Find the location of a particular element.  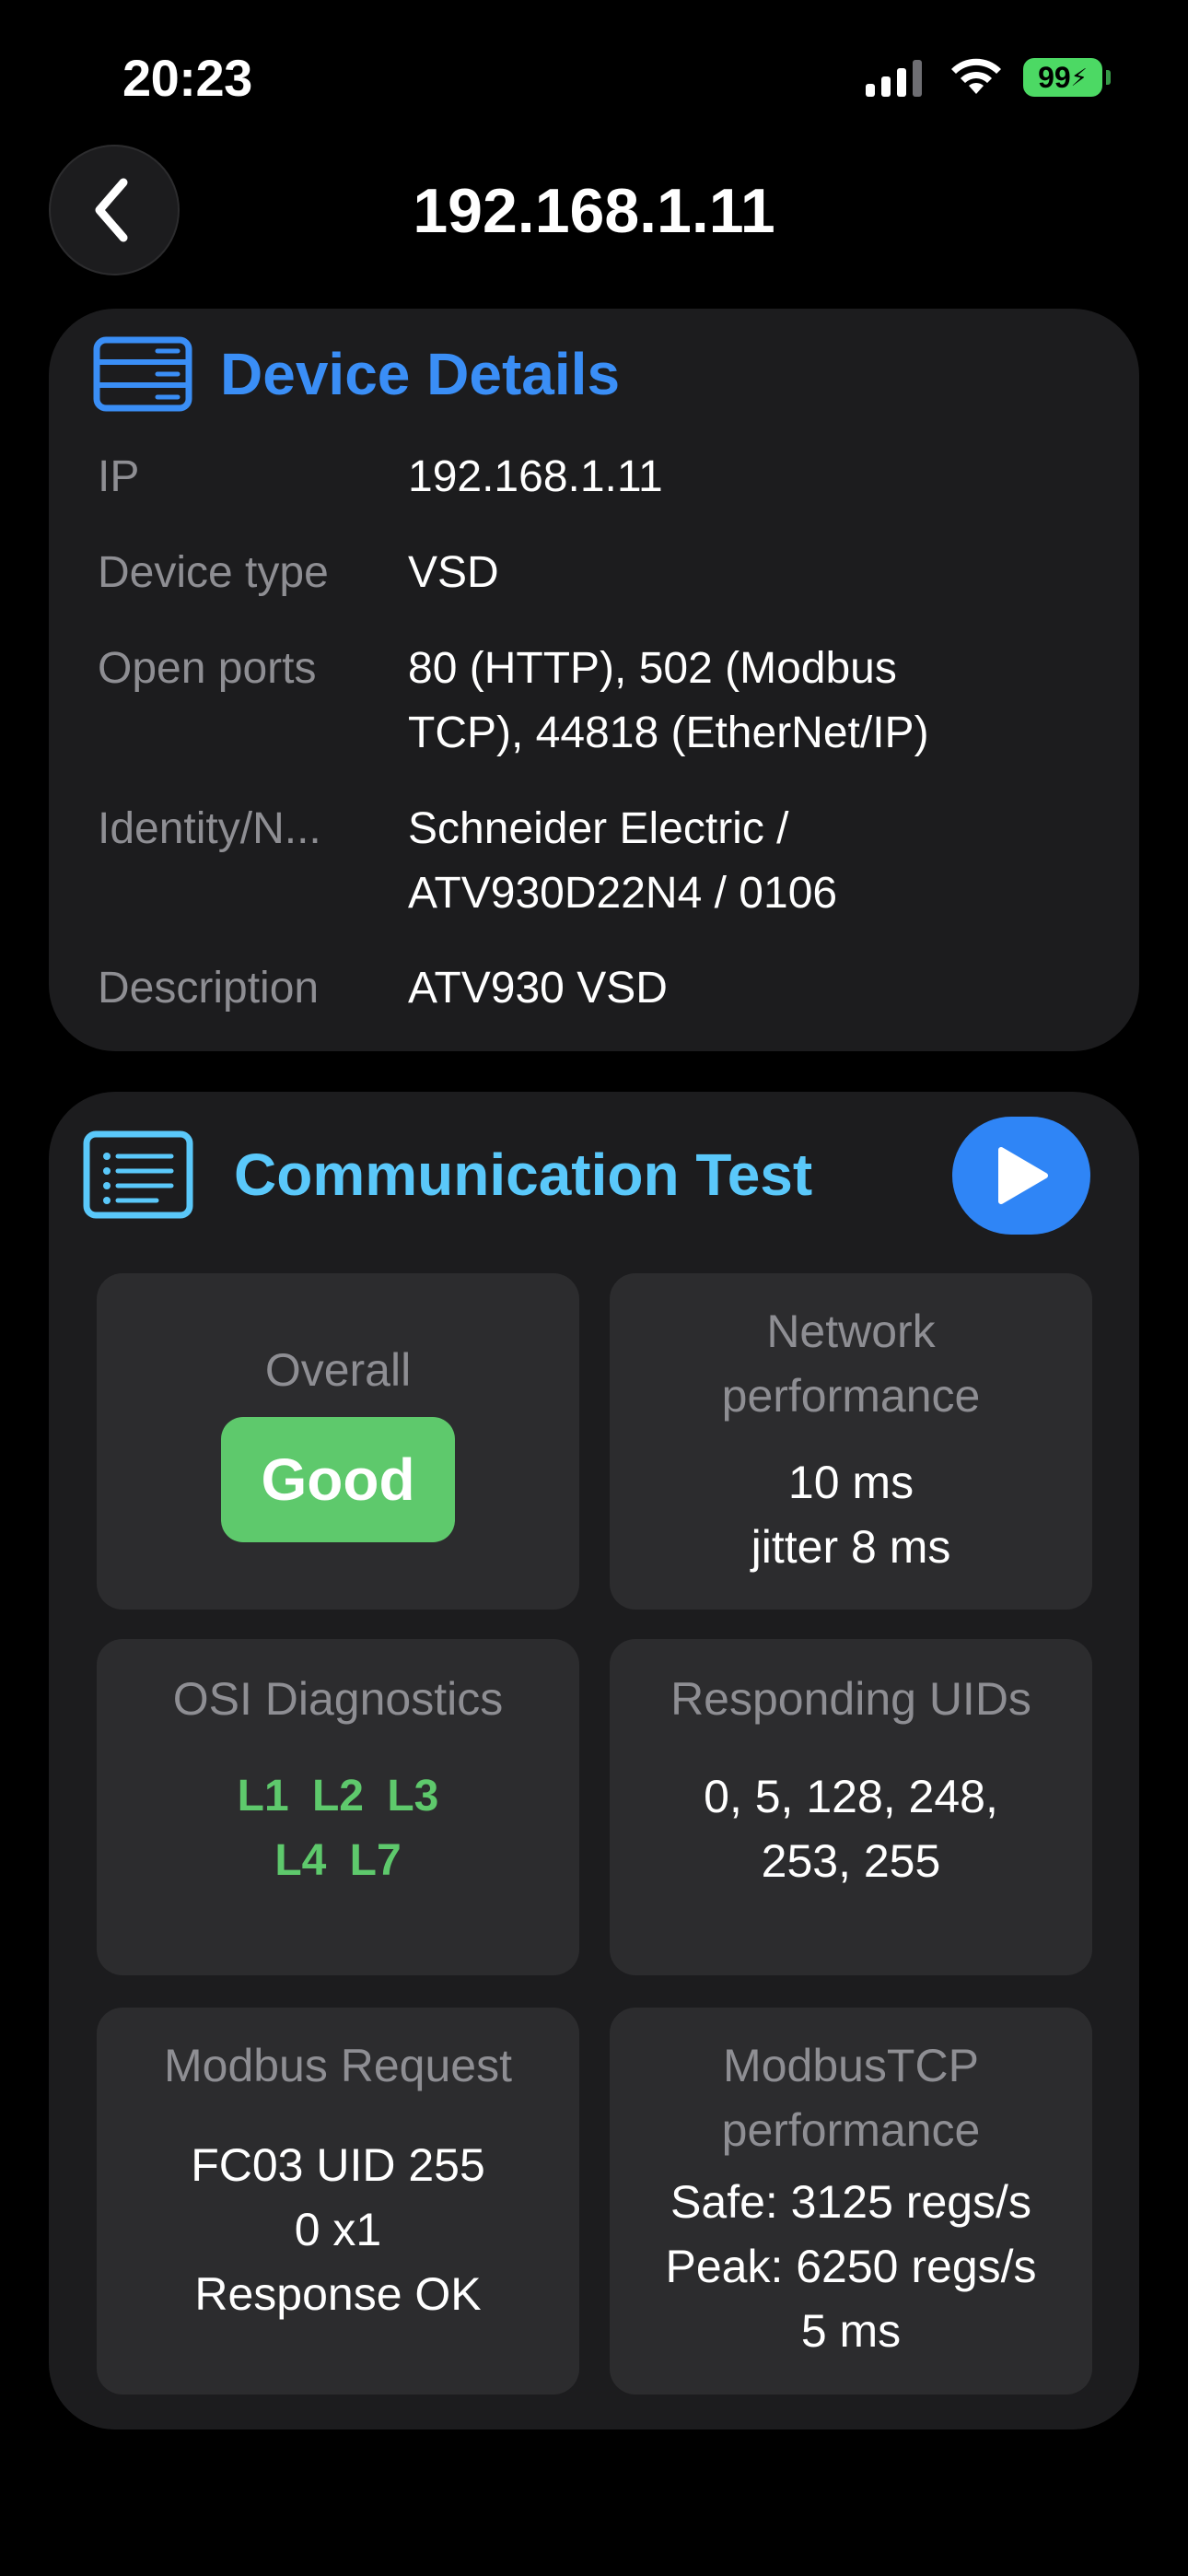

osi-layer-badge: L1 is located at coordinates (263, 1796).